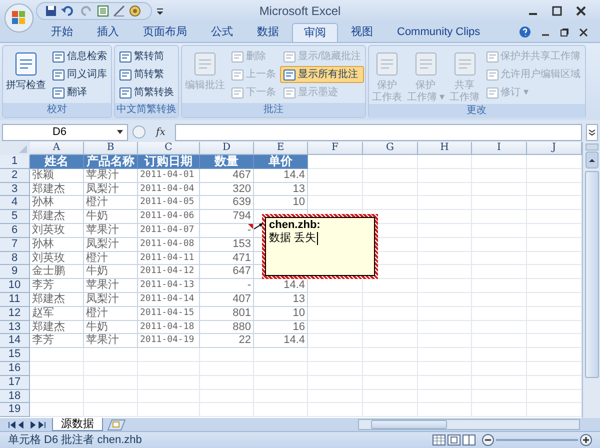 The image size is (600, 448). I want to click on maximize-icon, so click(557, 11).